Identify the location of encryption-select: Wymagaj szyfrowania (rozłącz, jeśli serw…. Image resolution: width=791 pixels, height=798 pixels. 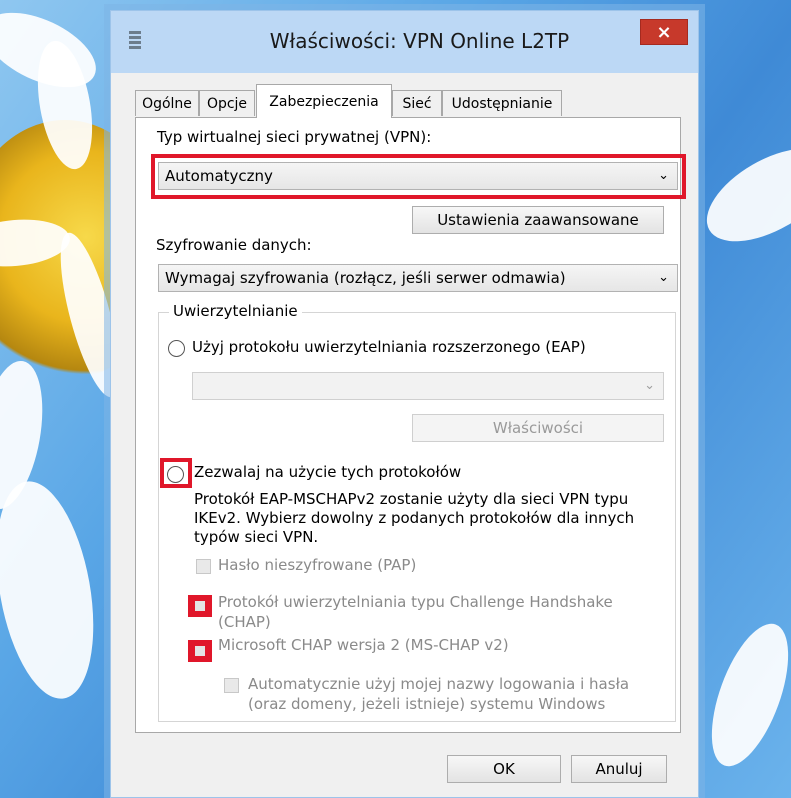
(418, 278).